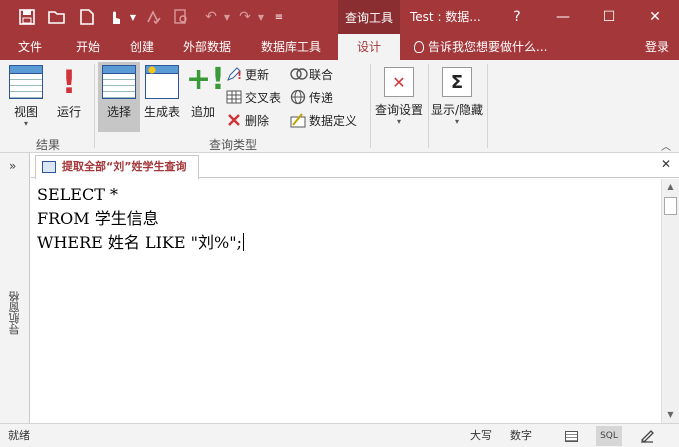  Describe the element at coordinates (25, 112) in the screenshot. I see `view-label: 视图` at that location.